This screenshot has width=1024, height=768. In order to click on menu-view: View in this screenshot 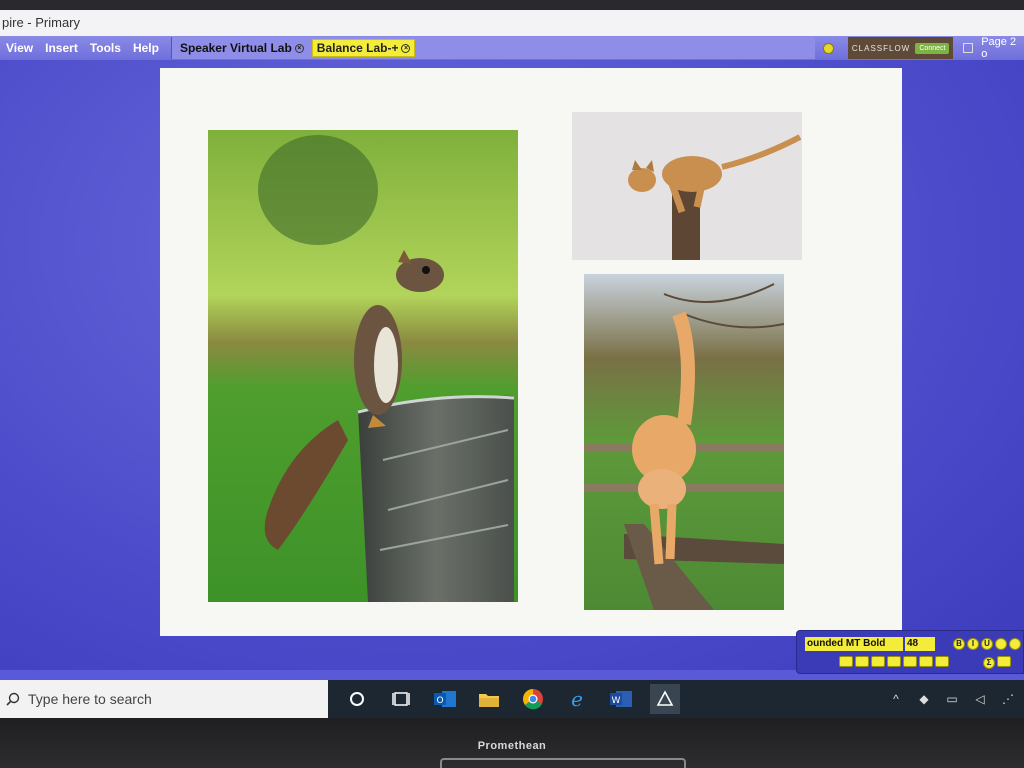, I will do `click(19, 48)`.